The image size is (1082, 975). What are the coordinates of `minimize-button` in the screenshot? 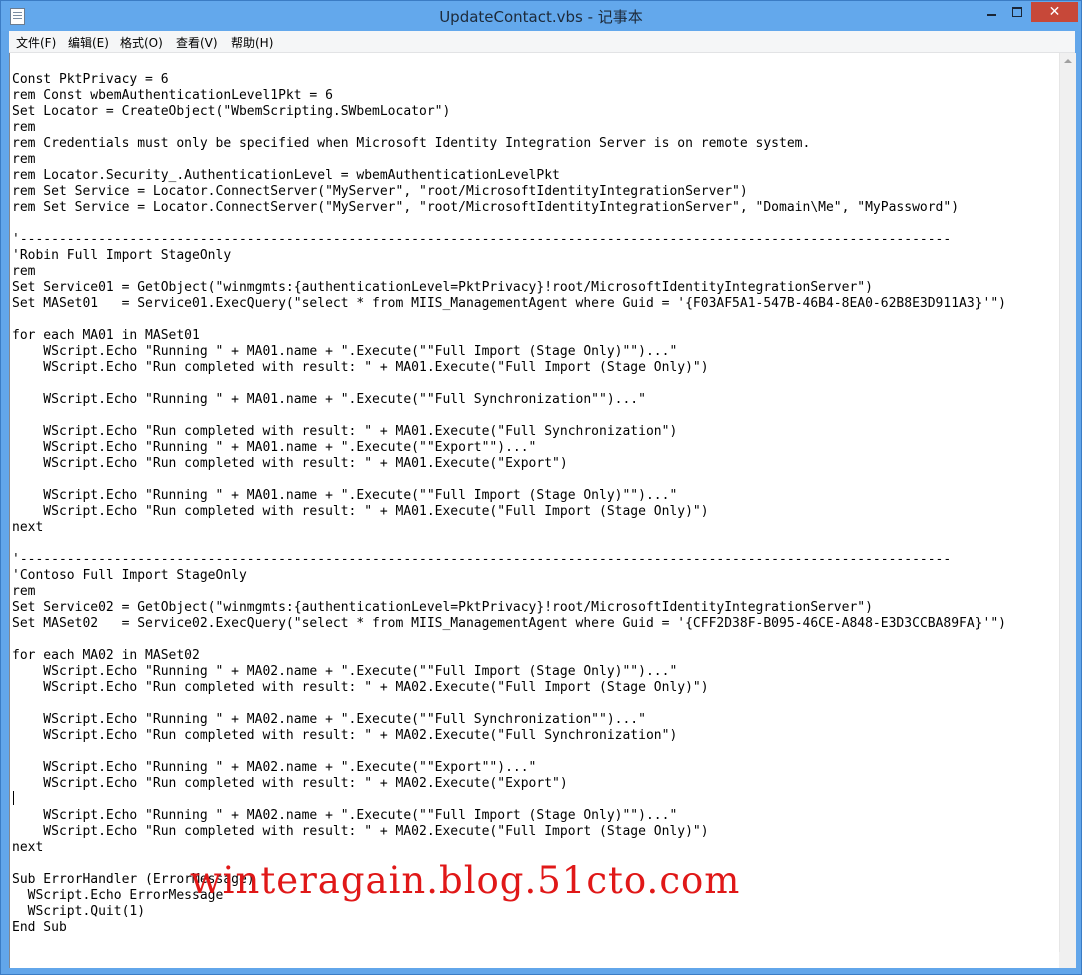 It's located at (992, 12).